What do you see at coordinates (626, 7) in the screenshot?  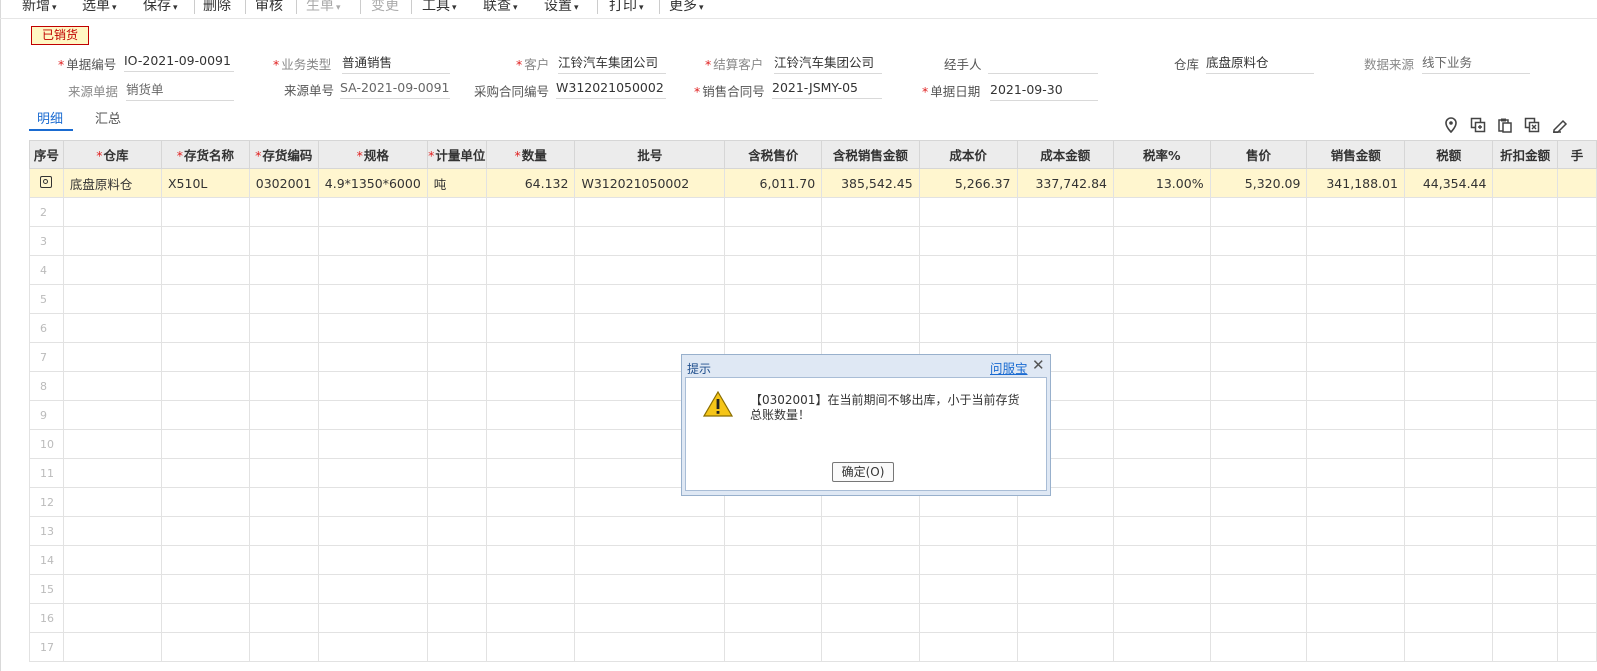 I see `toolbar-print-button: 打印 ▾` at bounding box center [626, 7].